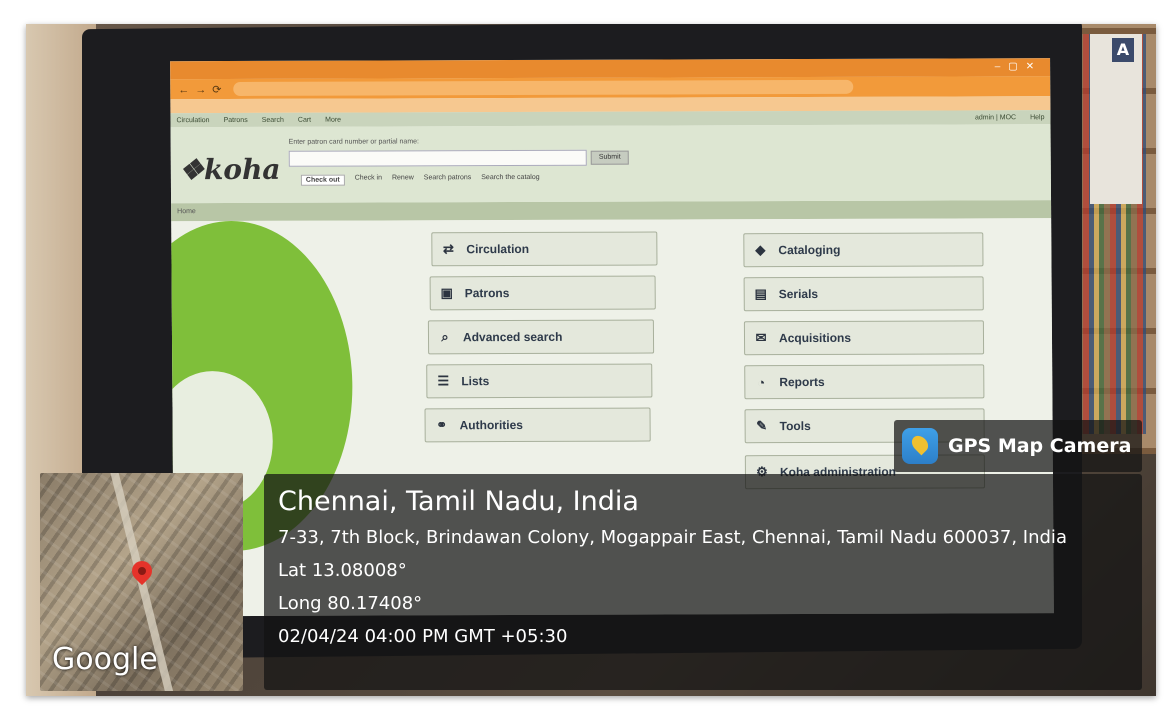 The image size is (1167, 719). What do you see at coordinates (537, 425) in the screenshot?
I see `tile-authorities: ⚭ Authorities` at bounding box center [537, 425].